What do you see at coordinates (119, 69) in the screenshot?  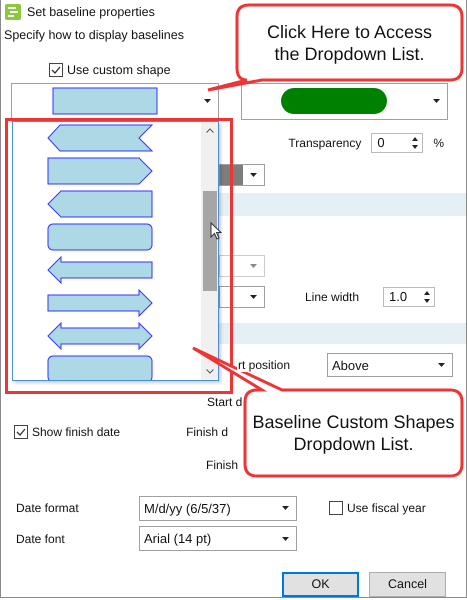 I see `checkbox-label: Use custom shape` at bounding box center [119, 69].